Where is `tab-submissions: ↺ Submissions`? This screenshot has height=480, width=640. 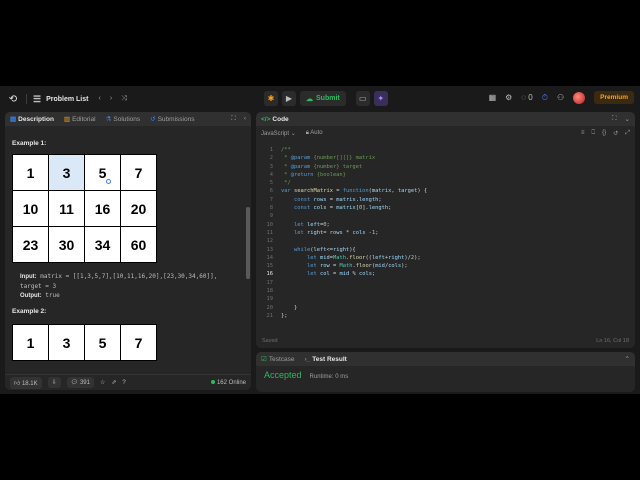 tab-submissions: ↺ Submissions is located at coordinates (172, 119).